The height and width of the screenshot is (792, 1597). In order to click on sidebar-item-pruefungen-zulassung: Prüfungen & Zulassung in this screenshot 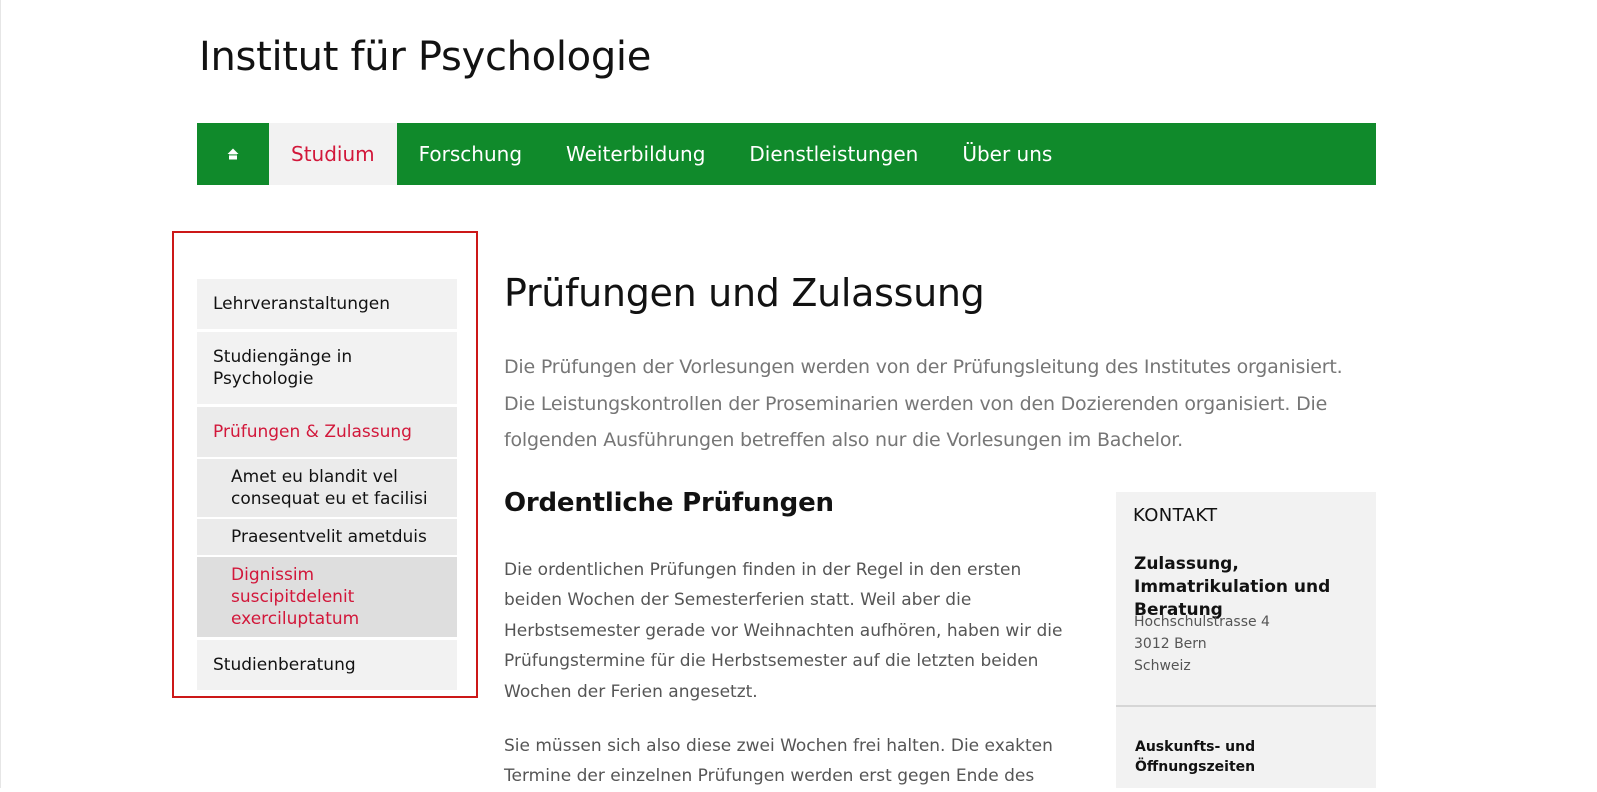, I will do `click(327, 433)`.